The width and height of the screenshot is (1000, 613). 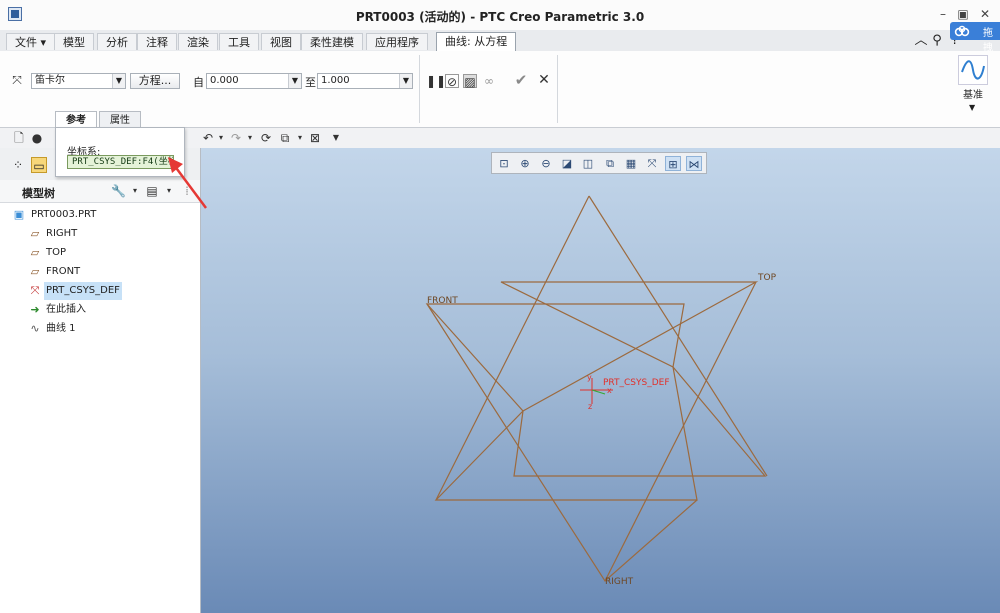 I want to click on tree-columns-icon: ▤, so click(x=152, y=191).